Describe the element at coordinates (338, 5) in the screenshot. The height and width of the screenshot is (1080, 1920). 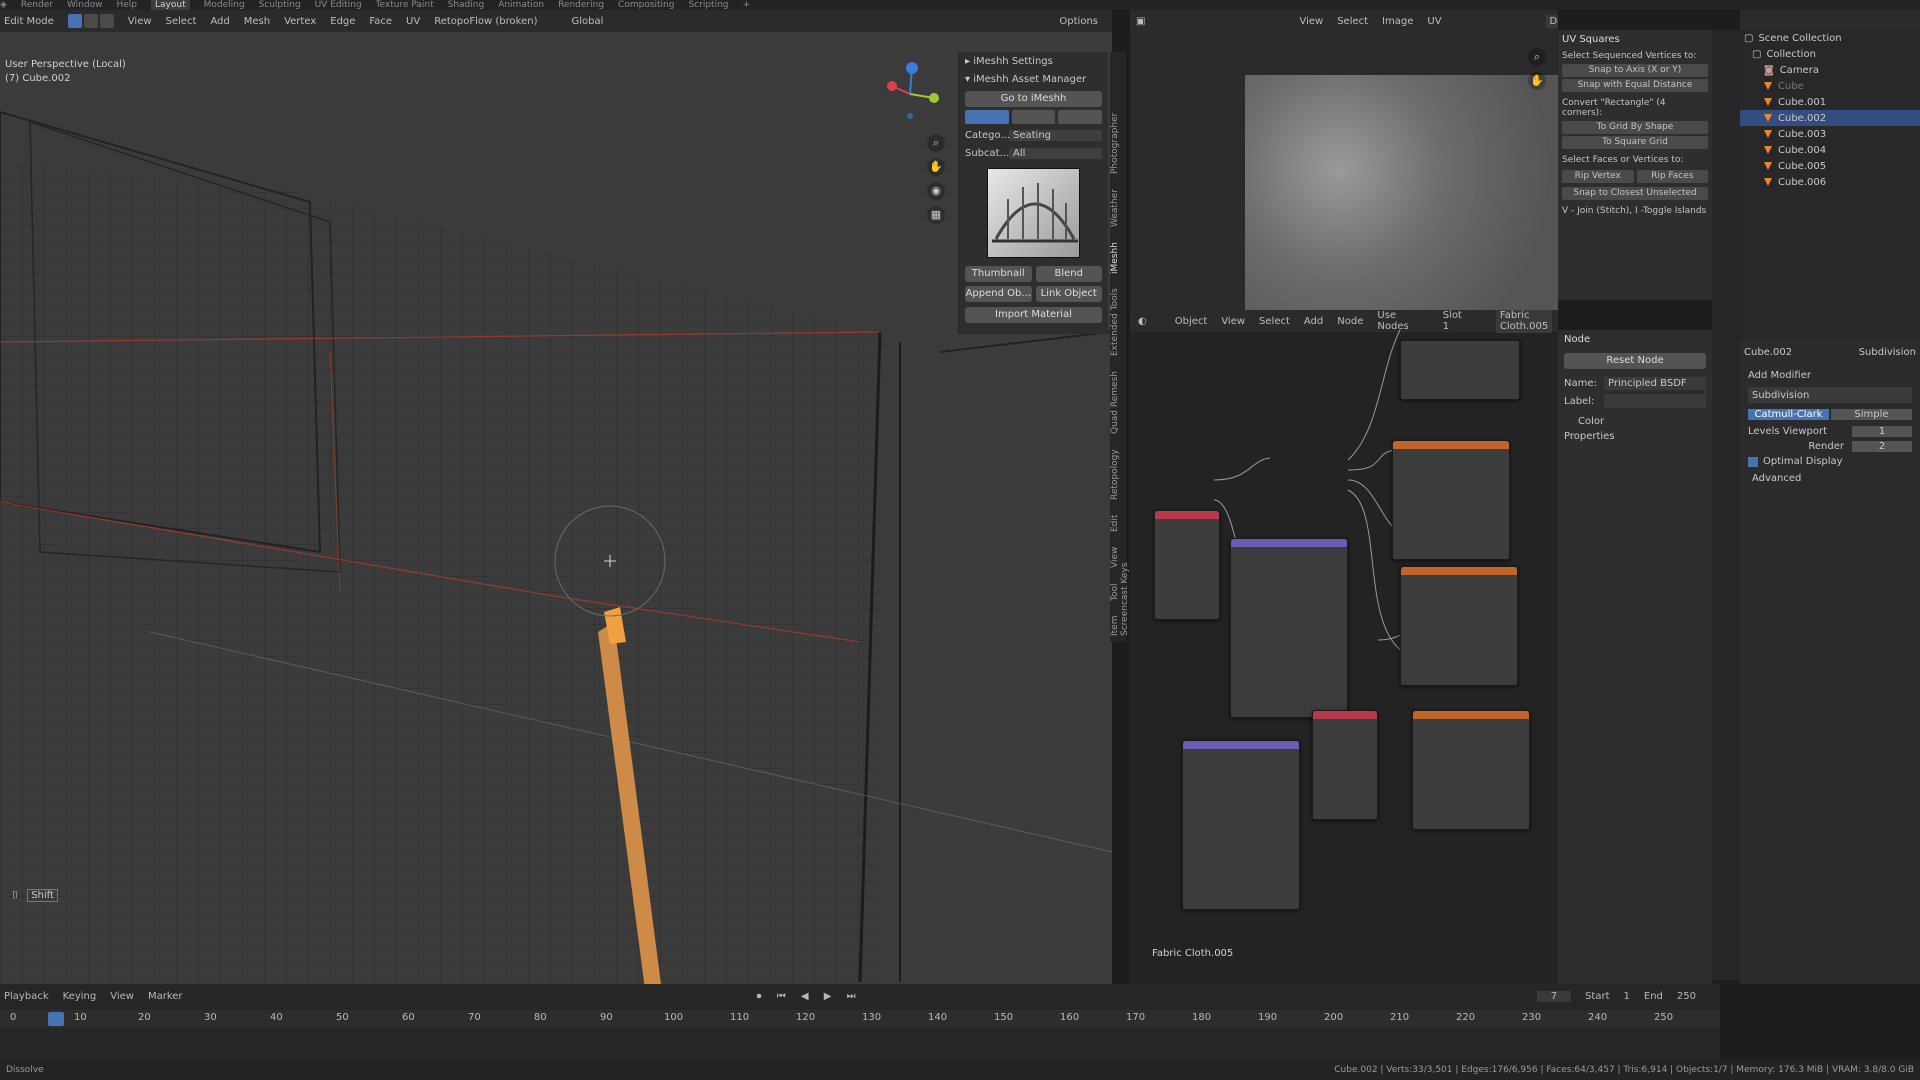
I see `tab-uv-editing: UV Editing` at that location.